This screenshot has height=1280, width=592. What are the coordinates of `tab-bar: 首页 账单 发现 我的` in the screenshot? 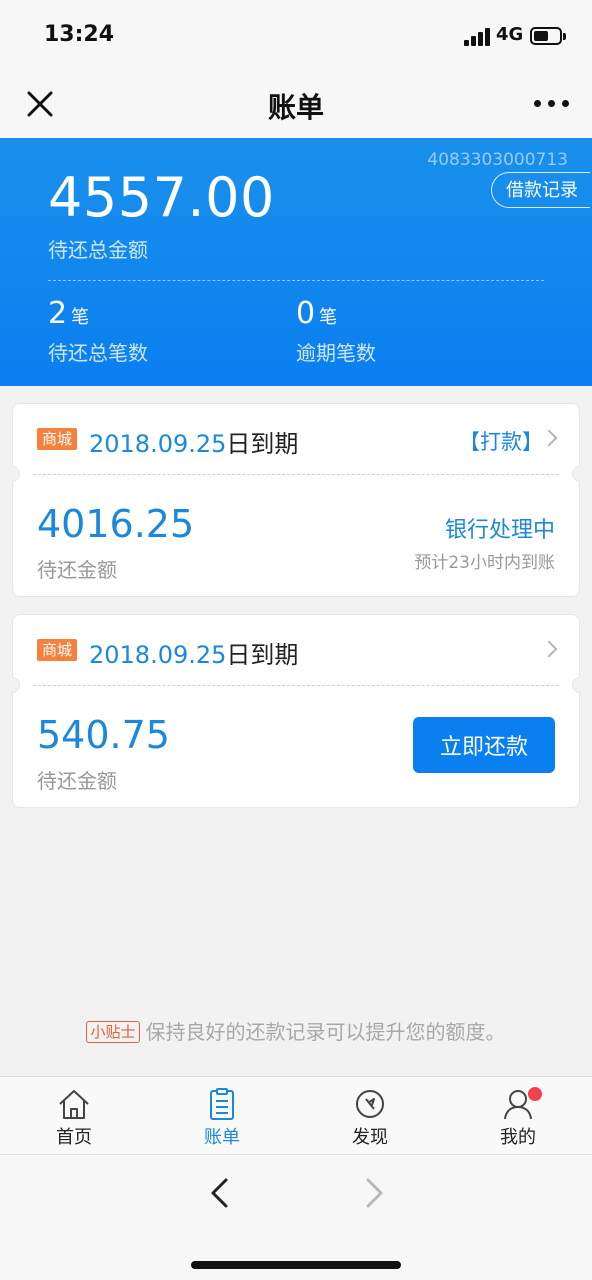 It's located at (296, 1115).